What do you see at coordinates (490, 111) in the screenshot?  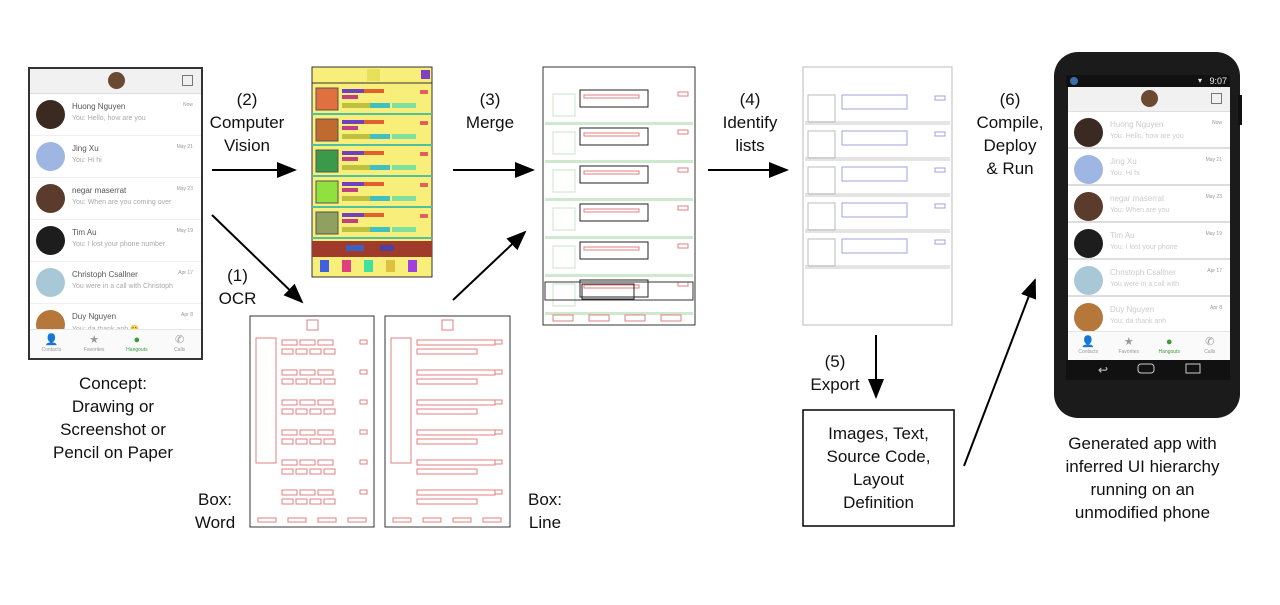 I see `step-merge-label: (3) Merge` at bounding box center [490, 111].